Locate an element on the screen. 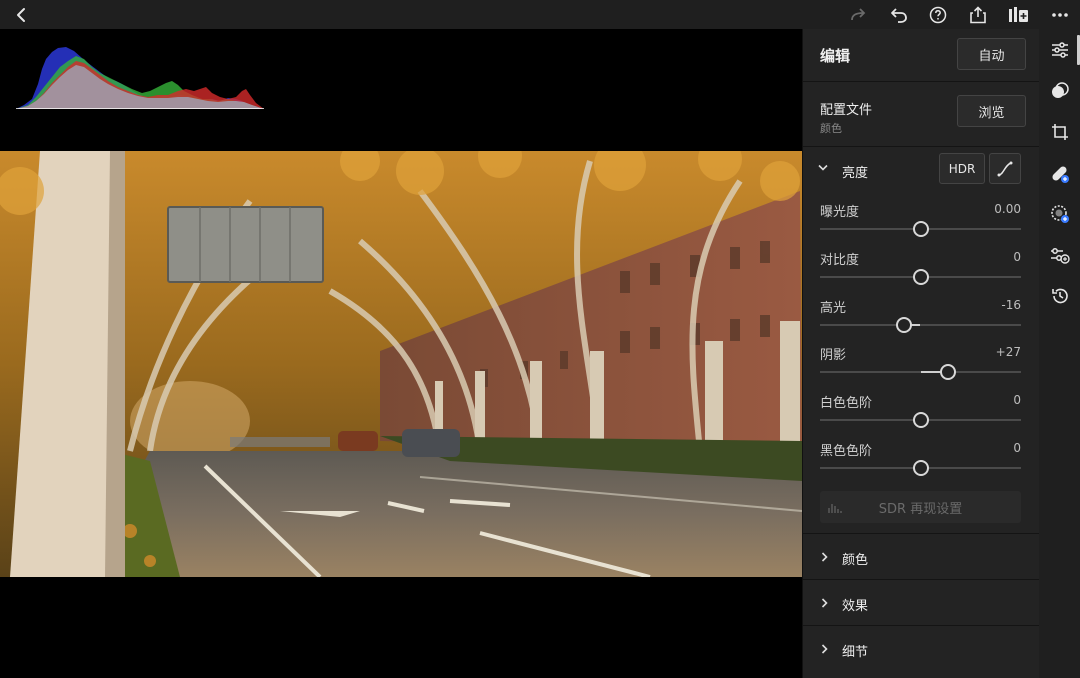  histogram is located at coordinates (140, 74).